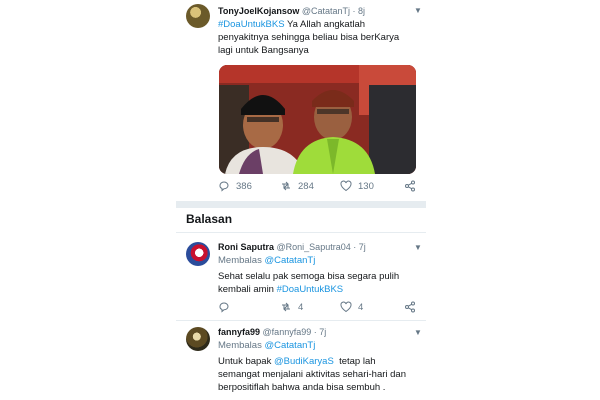 This screenshot has width=600, height=400. What do you see at coordinates (326, 11) in the screenshot?
I see `author-handle: @CatatanTj` at bounding box center [326, 11].